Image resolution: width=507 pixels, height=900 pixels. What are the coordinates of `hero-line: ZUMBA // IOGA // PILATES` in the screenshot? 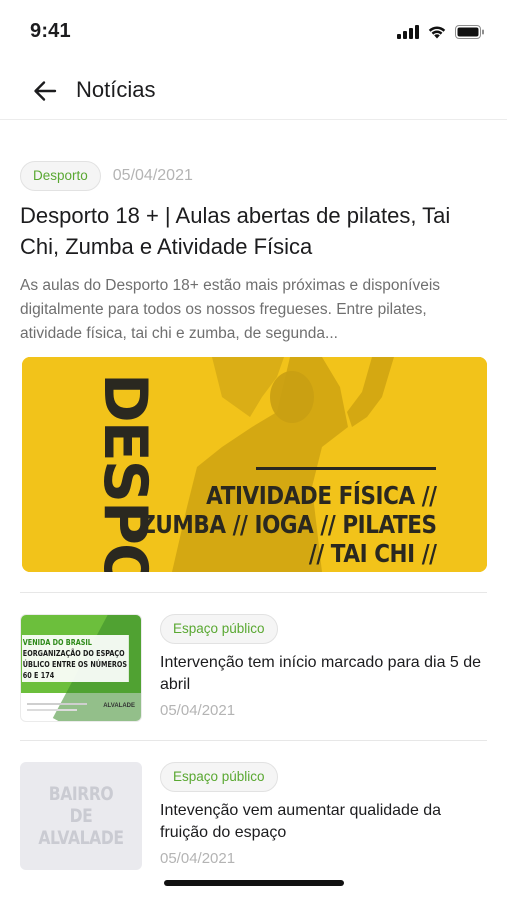 It's located at (289, 524).